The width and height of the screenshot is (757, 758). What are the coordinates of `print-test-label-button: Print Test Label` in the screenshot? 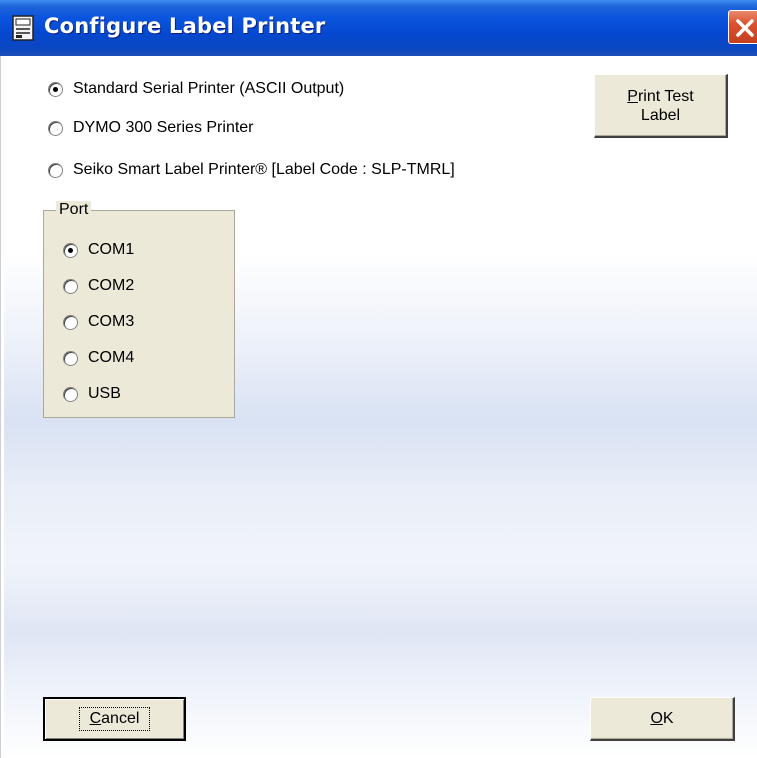 It's located at (661, 106).